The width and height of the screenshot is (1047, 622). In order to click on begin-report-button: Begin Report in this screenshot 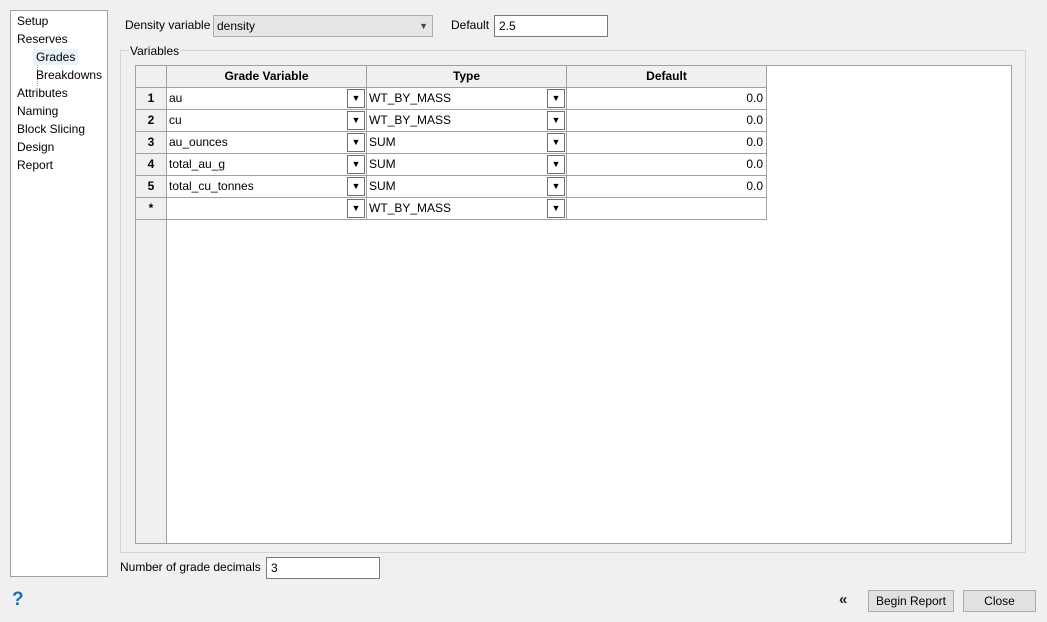, I will do `click(911, 601)`.